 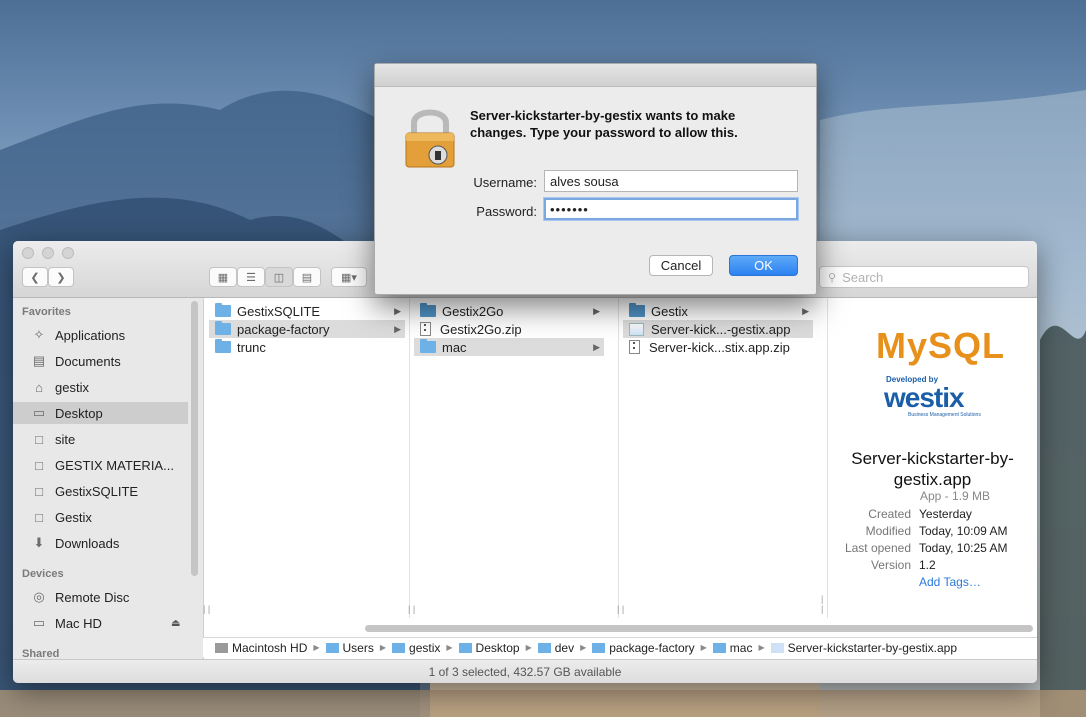 I want to click on mysql-logo: MySQL, so click(x=941, y=345).